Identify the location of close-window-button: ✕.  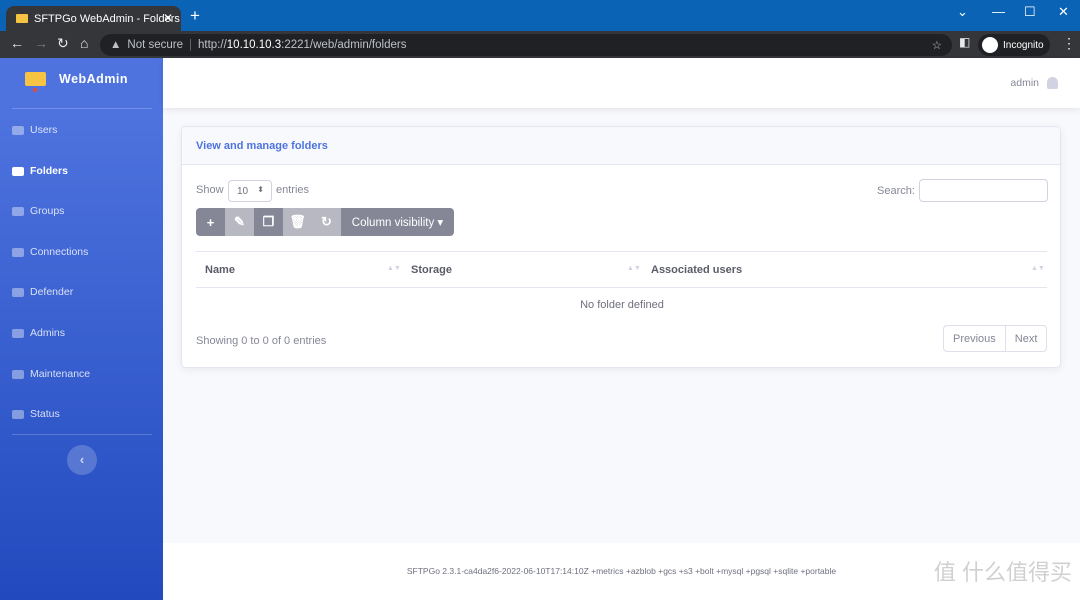
(1063, 12).